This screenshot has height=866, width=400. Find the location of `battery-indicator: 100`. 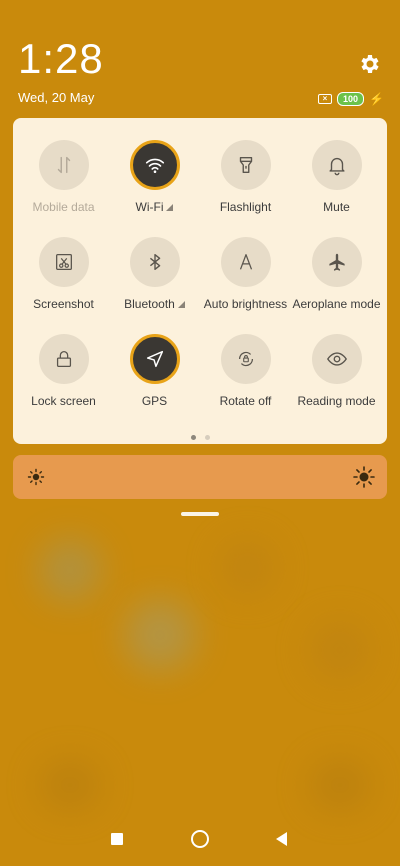

battery-indicator: 100 is located at coordinates (351, 99).